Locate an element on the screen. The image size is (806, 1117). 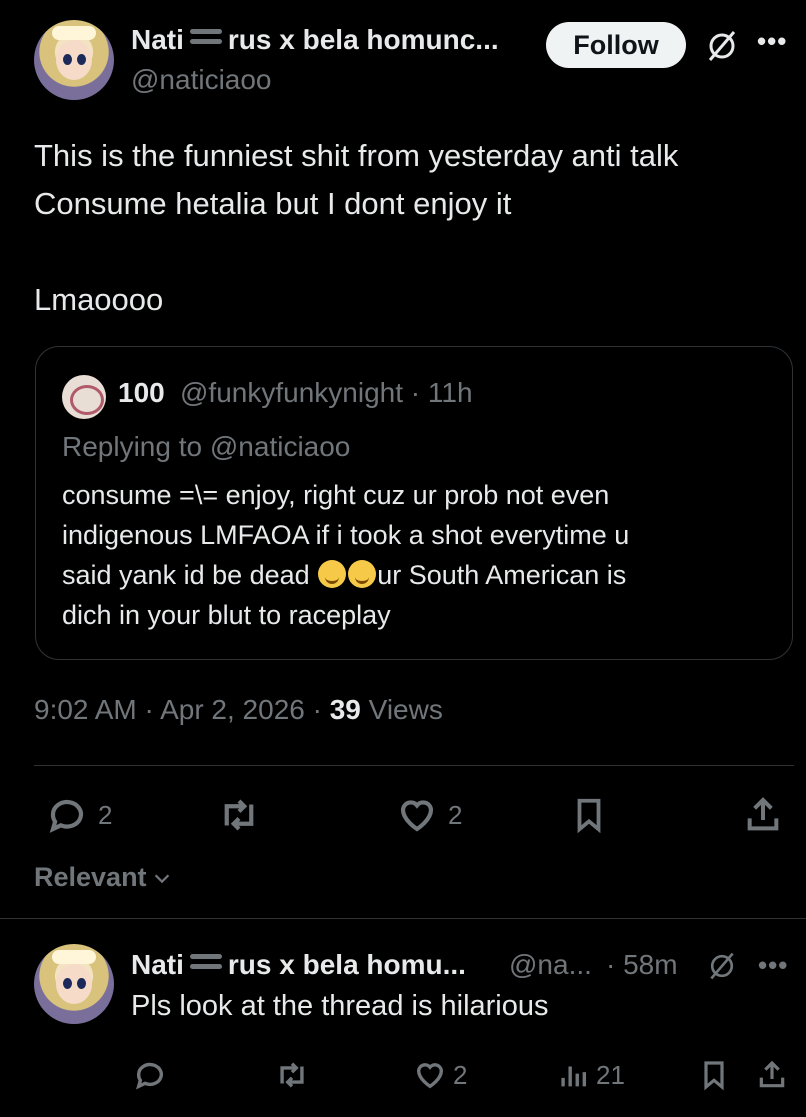
share-button is located at coordinates (763, 815).